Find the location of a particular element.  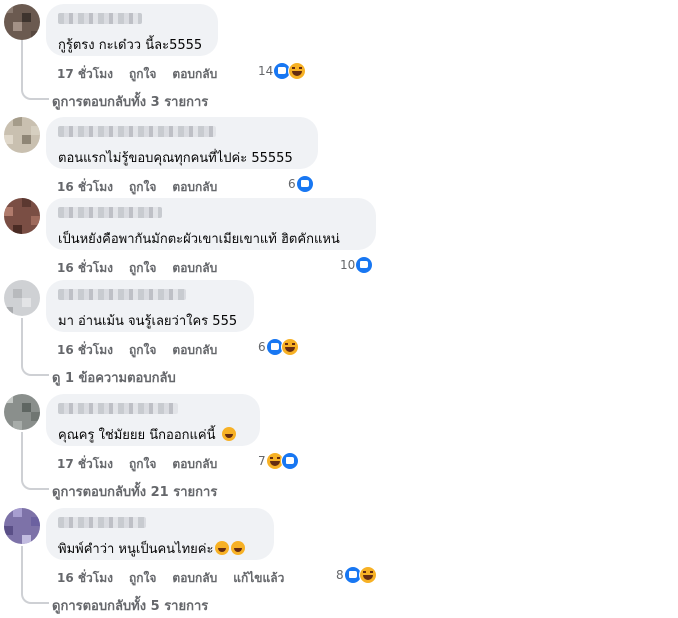

reaction-summary: 7 is located at coordinates (278, 461).